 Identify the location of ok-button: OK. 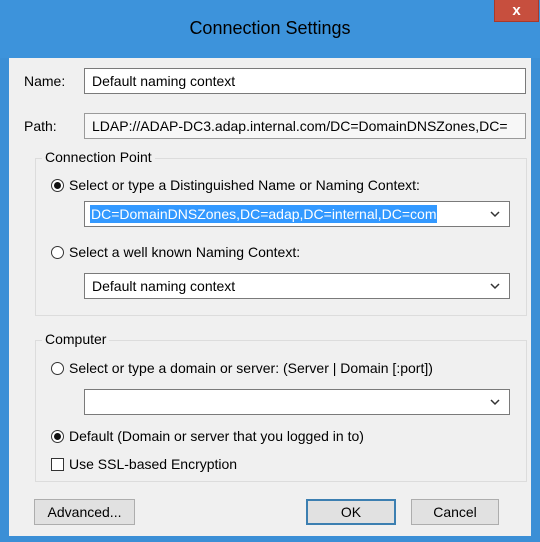
(351, 512).